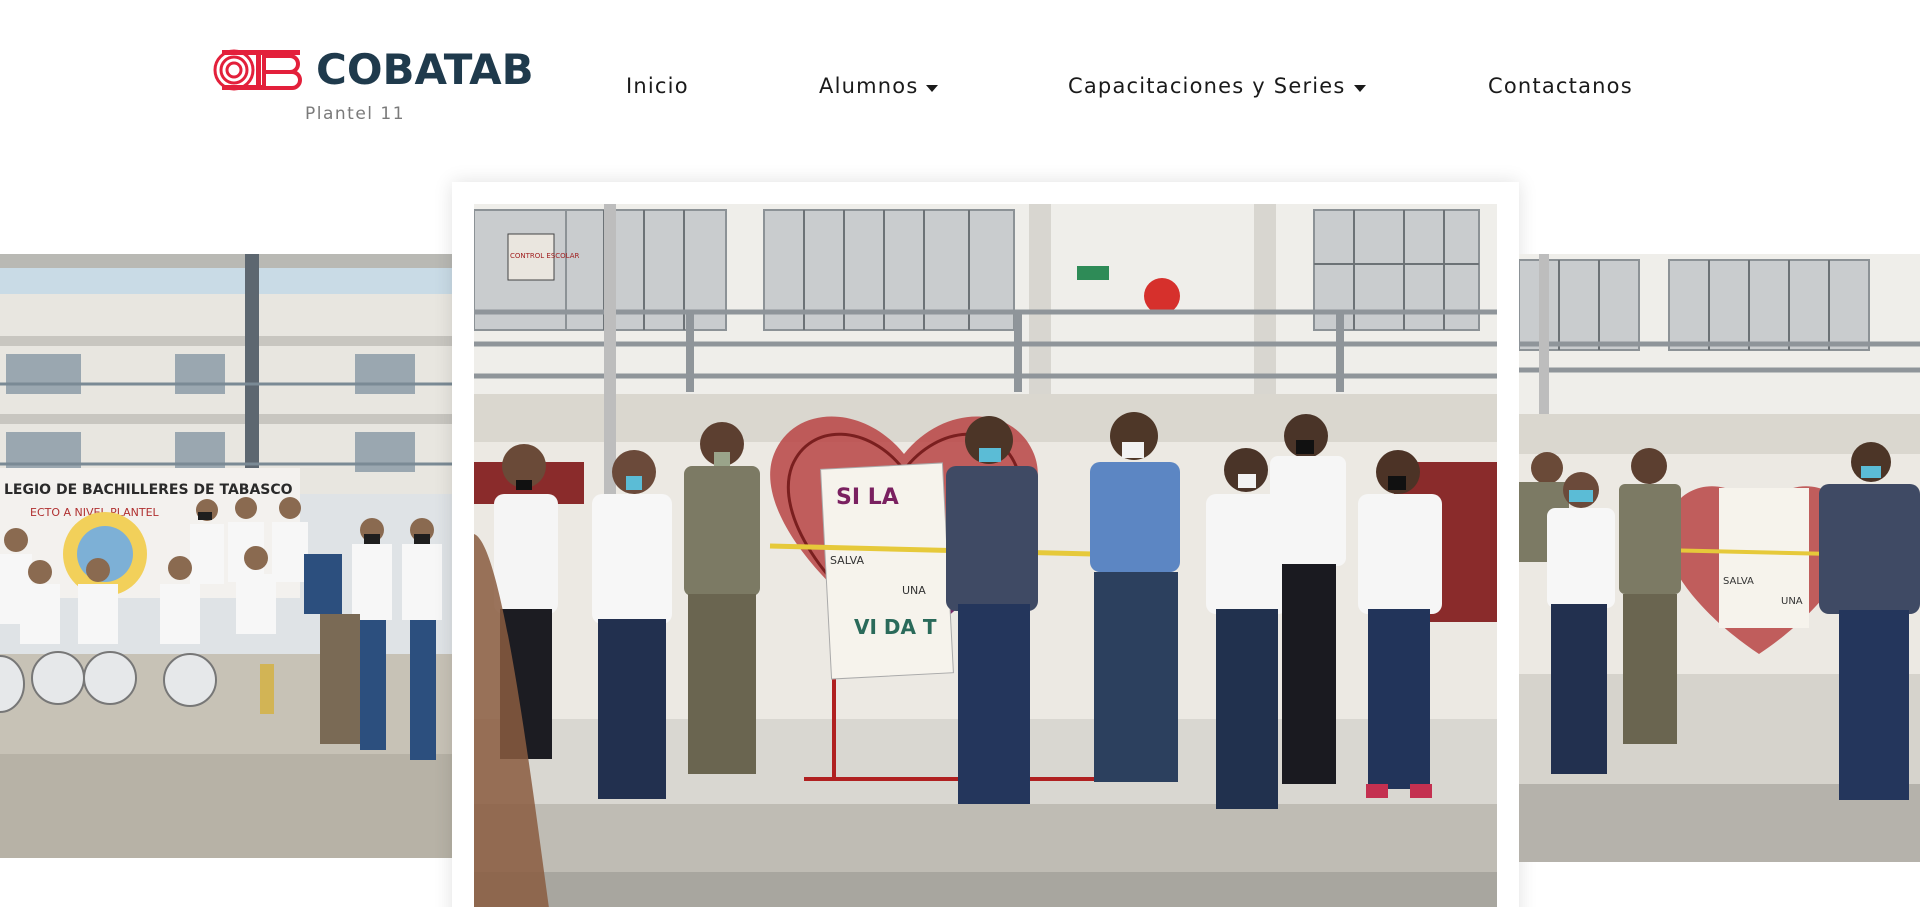  I want to click on nav-item-inicio: Inicio, so click(657, 86).